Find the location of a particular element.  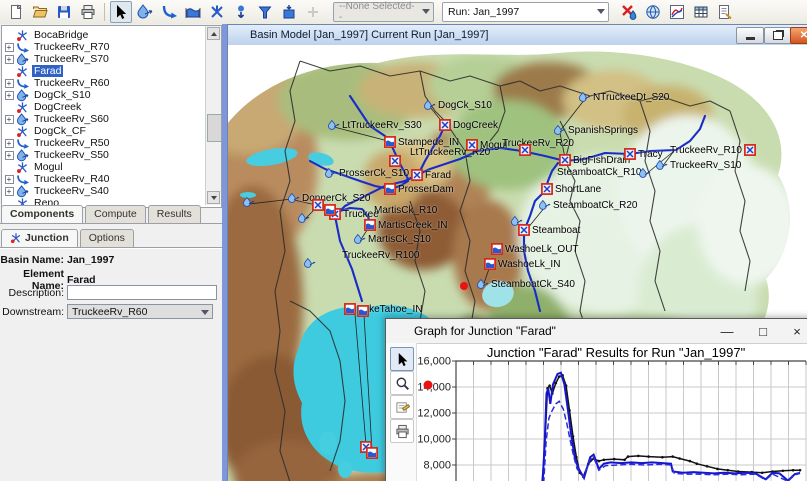

map-element-ProsserCk_S10: ProsserCk_S10 is located at coordinates (367, 173).